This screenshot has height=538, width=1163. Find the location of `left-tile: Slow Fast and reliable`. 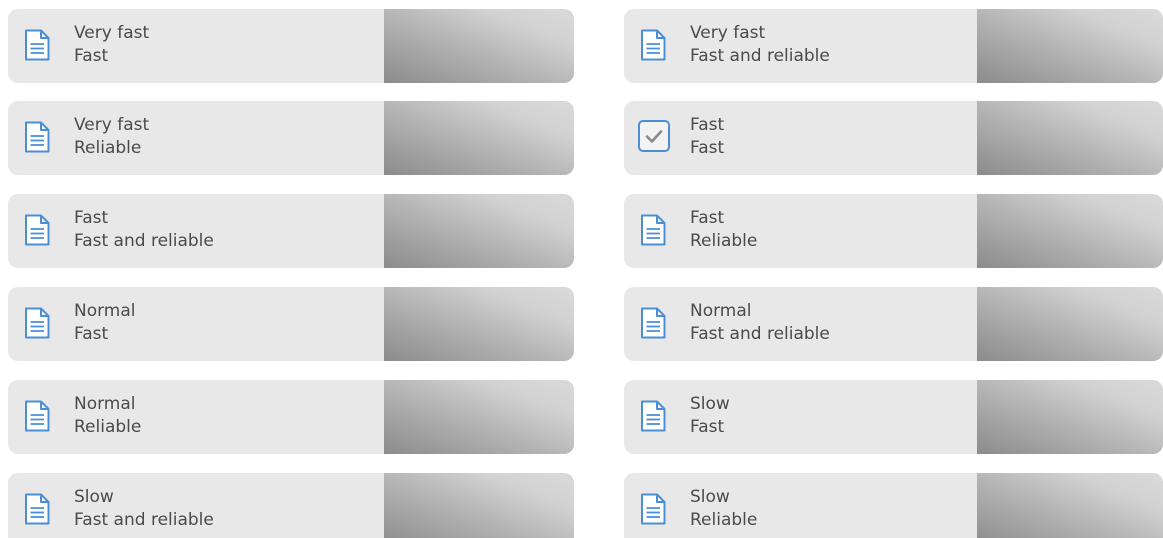

left-tile: Slow Fast and reliable is located at coordinates (291, 505).